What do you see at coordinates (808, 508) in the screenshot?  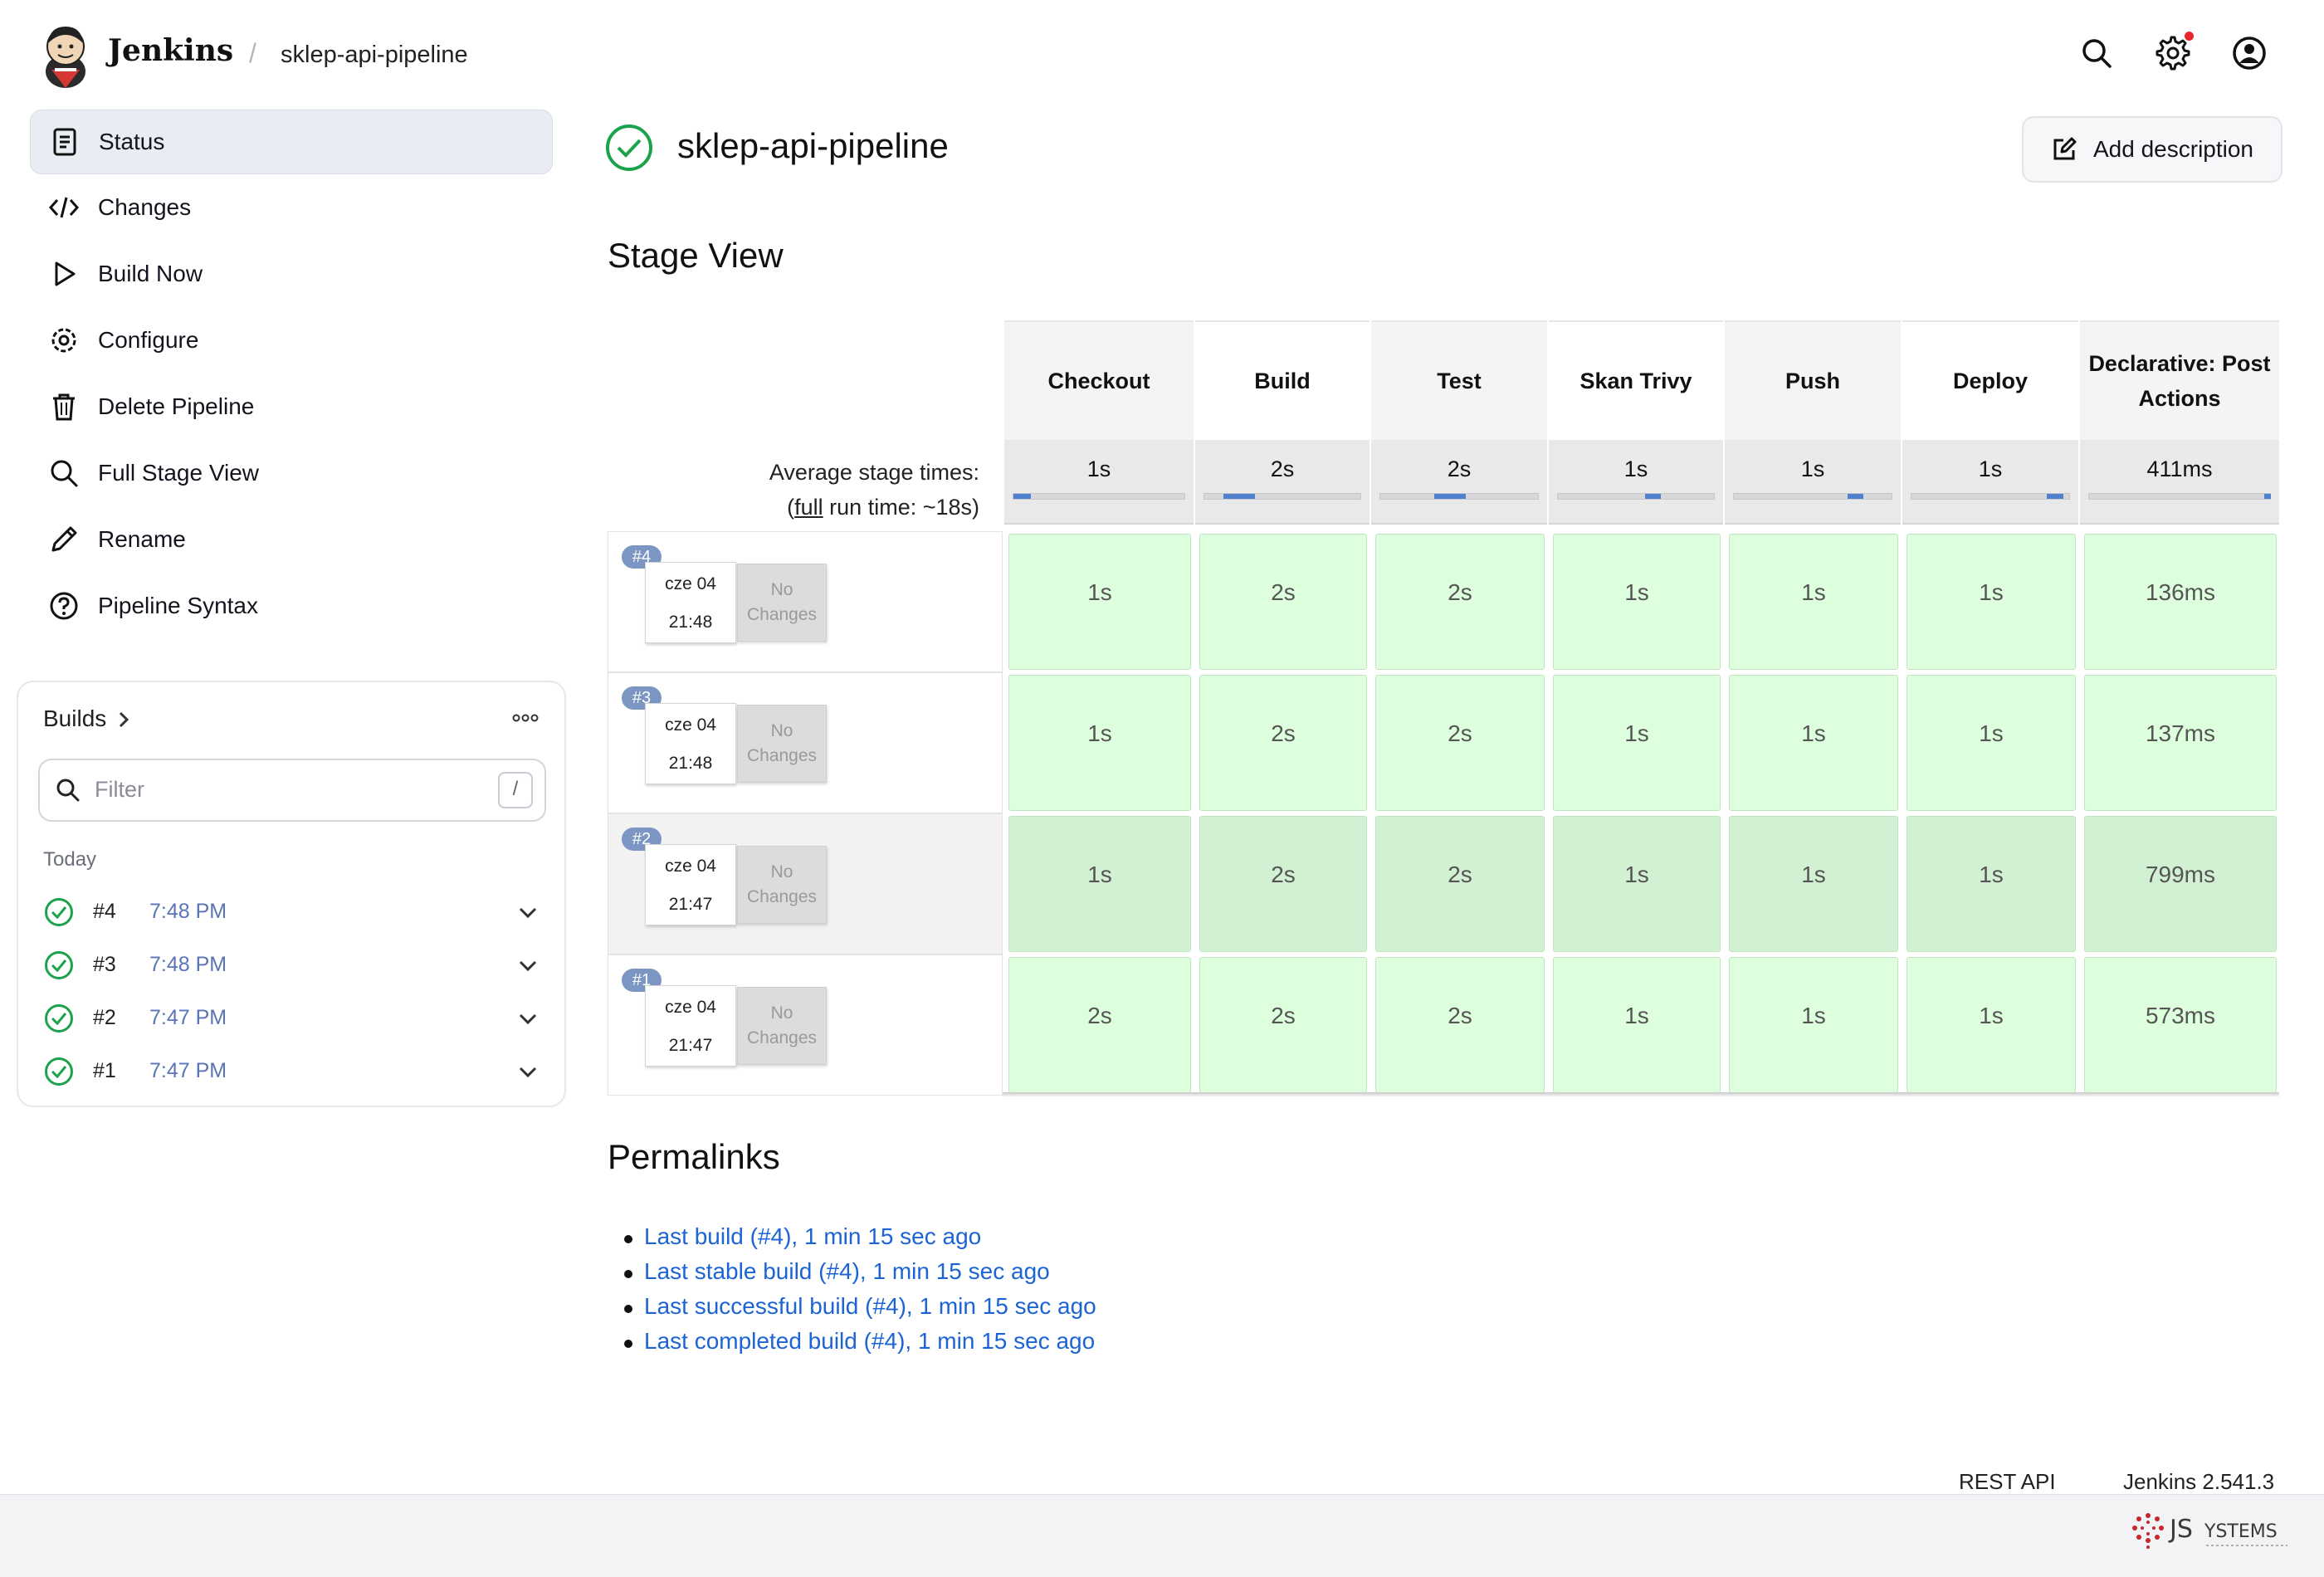 I see `full-link: full` at bounding box center [808, 508].